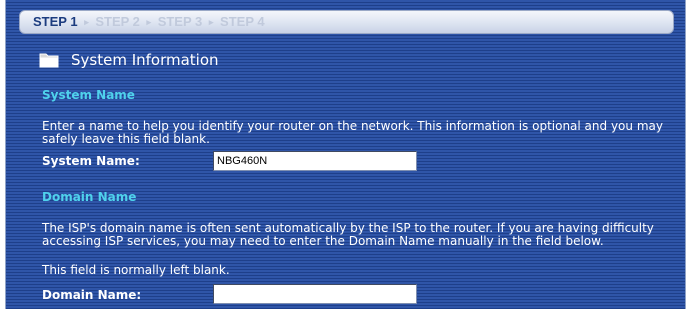 This screenshot has width=692, height=309. Describe the element at coordinates (89, 197) in the screenshot. I see `domain-name-heading: Domain Name` at that location.